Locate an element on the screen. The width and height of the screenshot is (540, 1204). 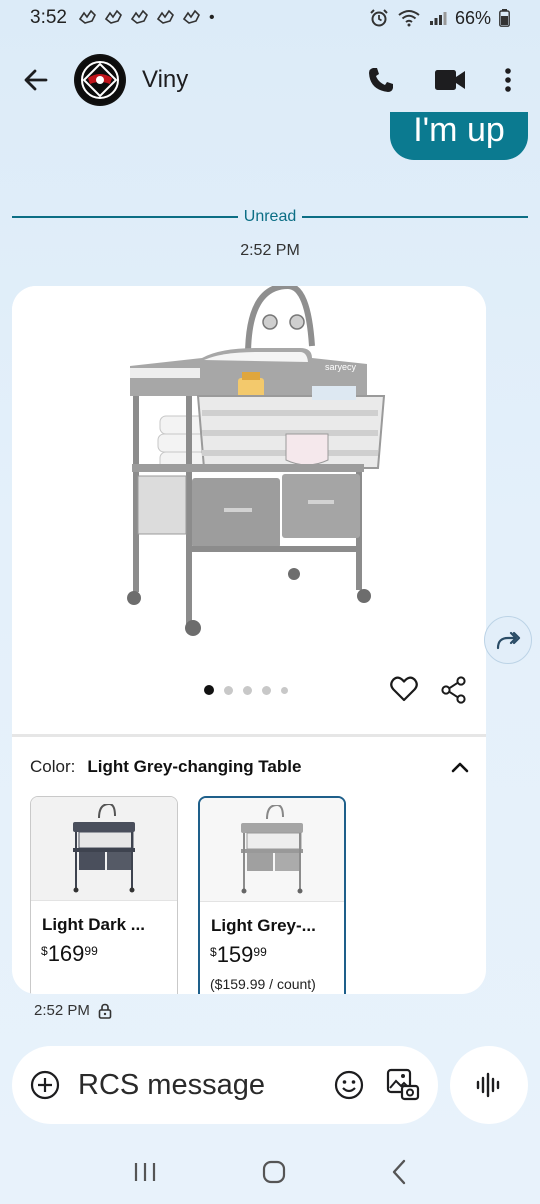
more-options-icon is located at coordinates (508, 80).